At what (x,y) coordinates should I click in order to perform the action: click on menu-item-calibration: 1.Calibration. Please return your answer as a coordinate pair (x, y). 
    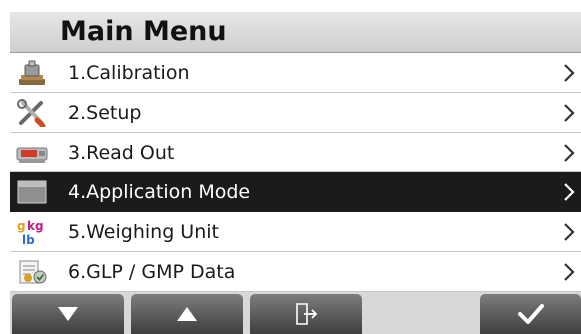
    Looking at the image, I should click on (295, 73).